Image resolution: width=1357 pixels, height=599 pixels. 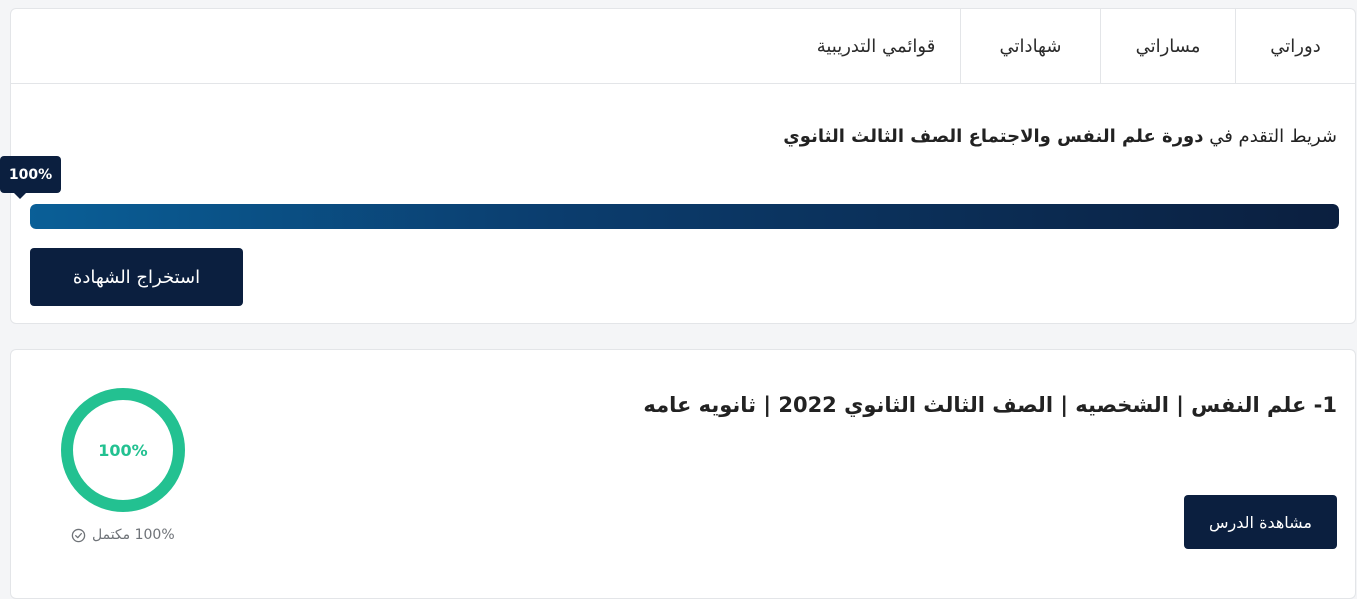 What do you see at coordinates (1295, 46) in the screenshot?
I see `tab-my-courses: دوراتي` at bounding box center [1295, 46].